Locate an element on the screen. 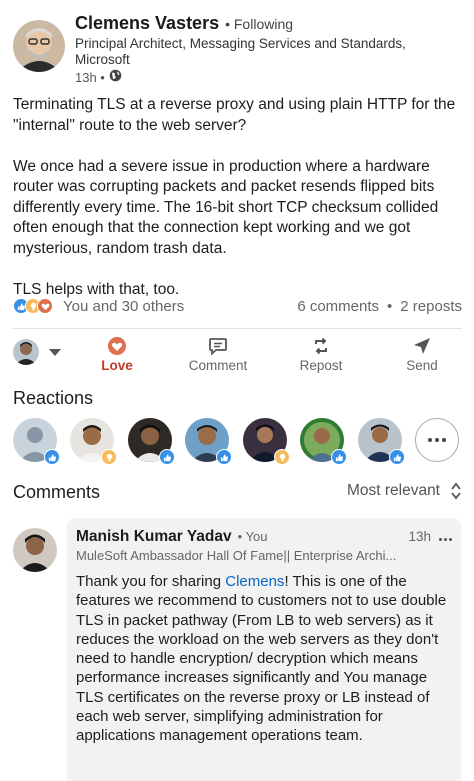 The width and height of the screenshot is (474, 781). send-icon is located at coordinates (422, 346).